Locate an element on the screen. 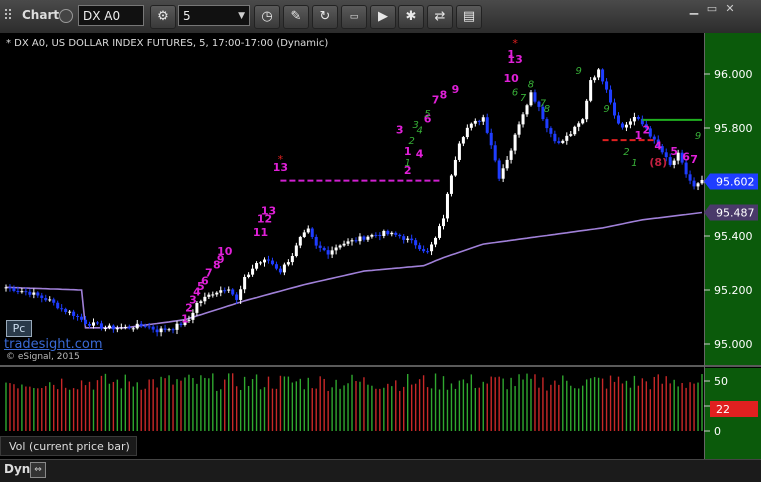 The image size is (761, 482). td-setup-label: 5 is located at coordinates (674, 151).